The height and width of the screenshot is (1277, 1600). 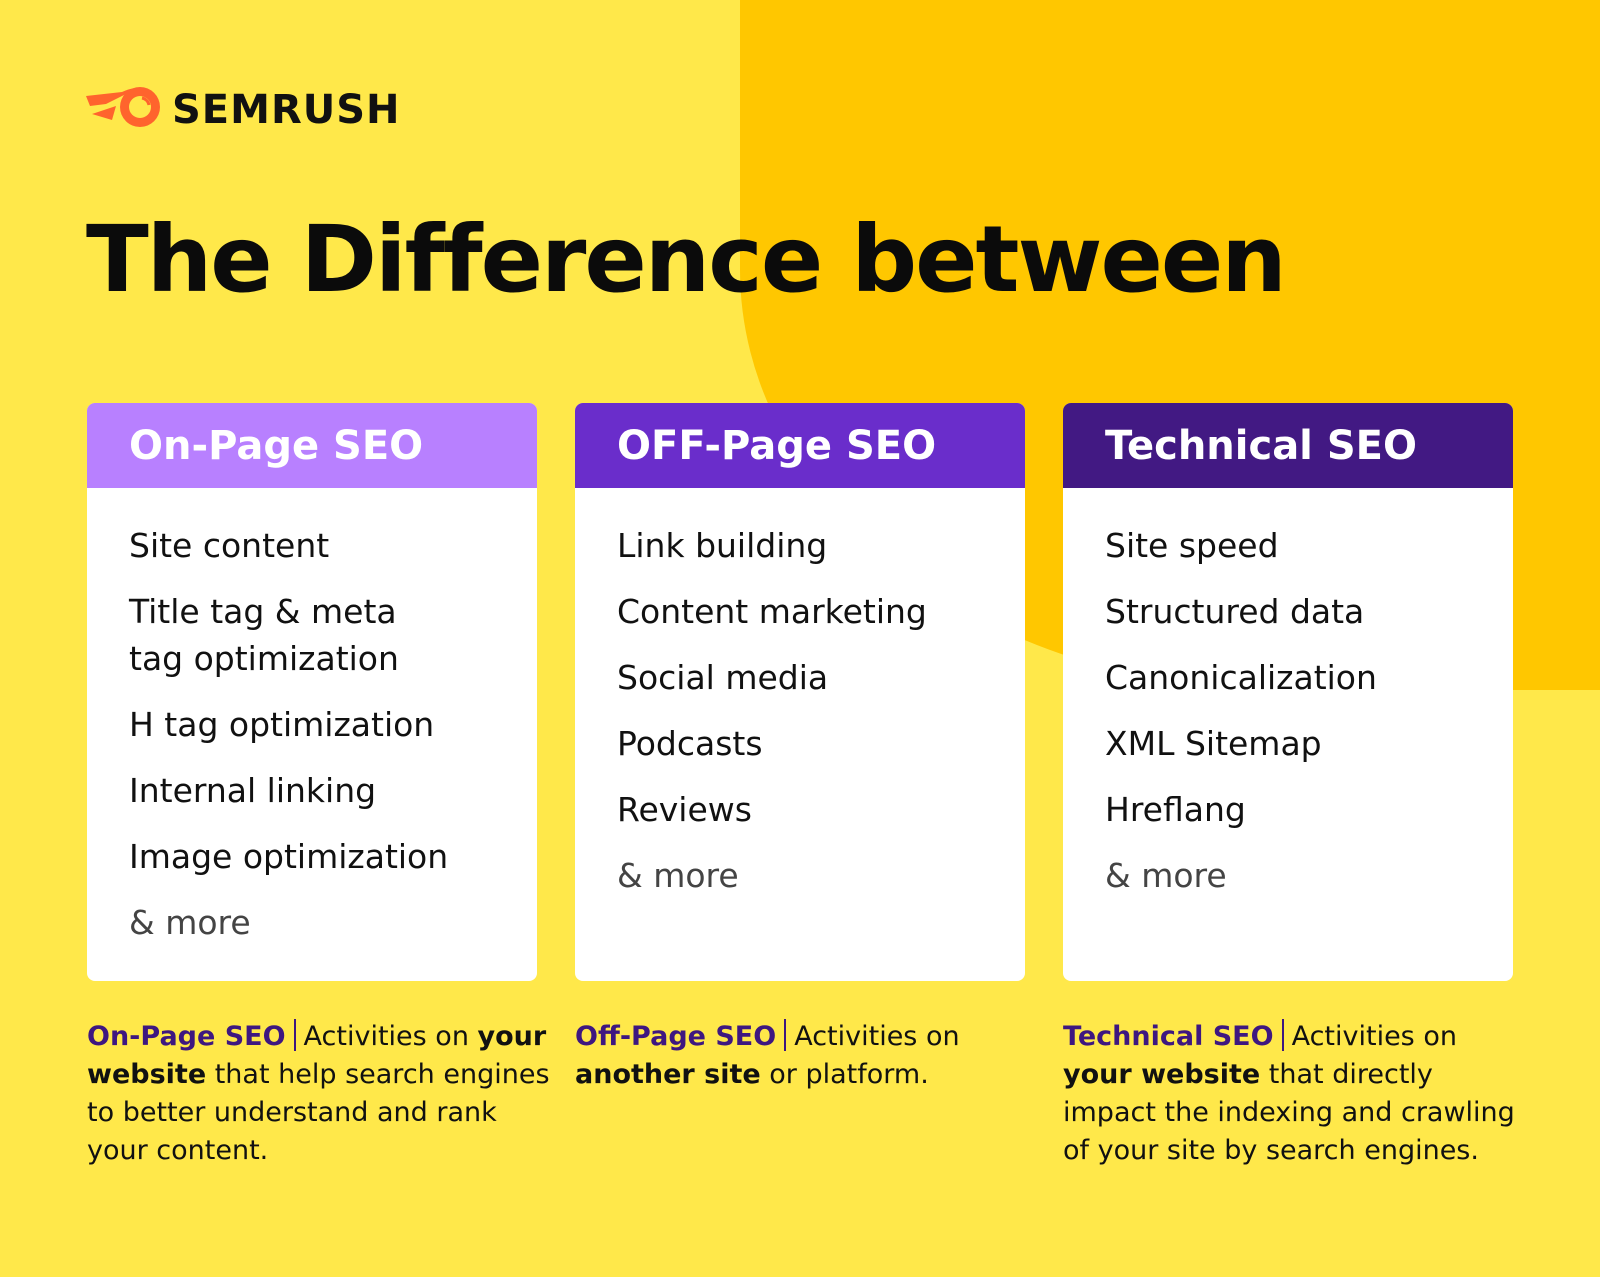 I want to click on card-header: On-Page SEO, so click(x=312, y=445).